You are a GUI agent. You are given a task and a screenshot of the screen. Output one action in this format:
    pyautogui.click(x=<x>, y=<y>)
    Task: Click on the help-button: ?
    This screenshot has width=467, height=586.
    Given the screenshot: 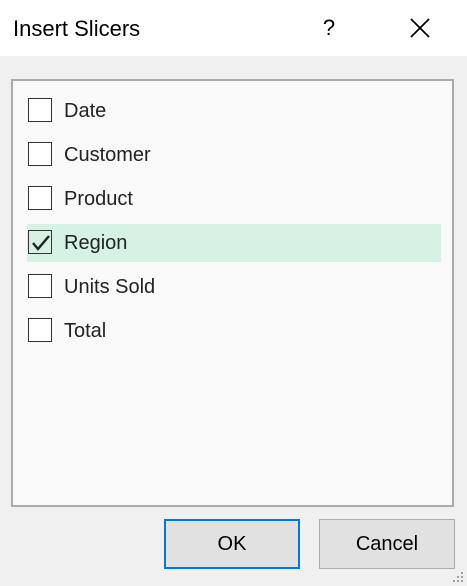 What is the action you would take?
    pyautogui.click(x=329, y=28)
    